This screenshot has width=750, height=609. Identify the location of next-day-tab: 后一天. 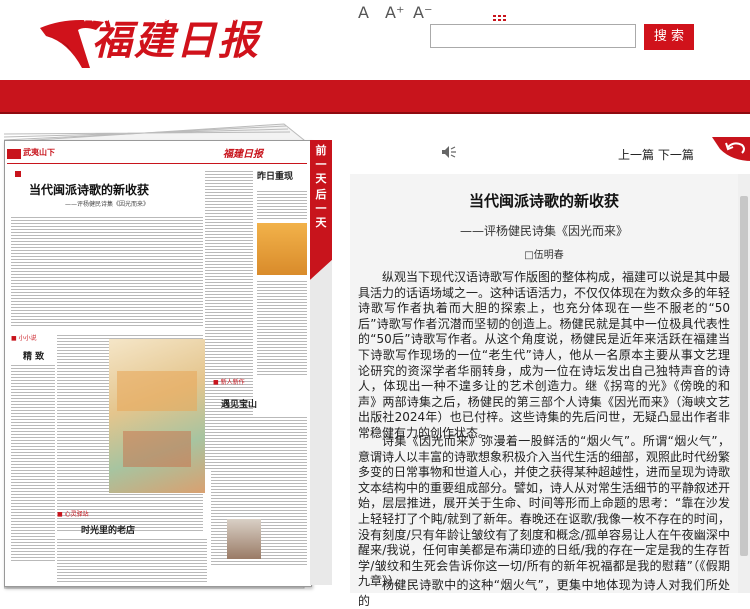
(321, 209).